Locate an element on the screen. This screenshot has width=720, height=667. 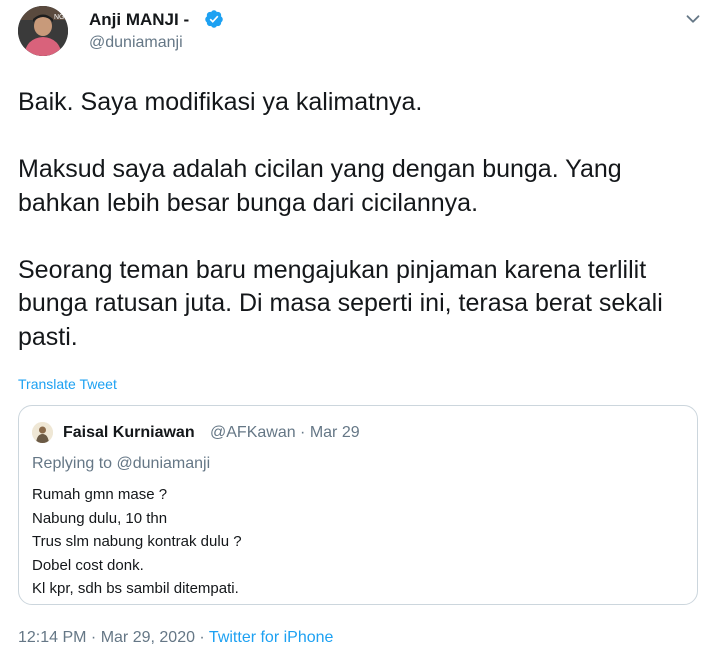
quoted-avatar is located at coordinates (42, 432).